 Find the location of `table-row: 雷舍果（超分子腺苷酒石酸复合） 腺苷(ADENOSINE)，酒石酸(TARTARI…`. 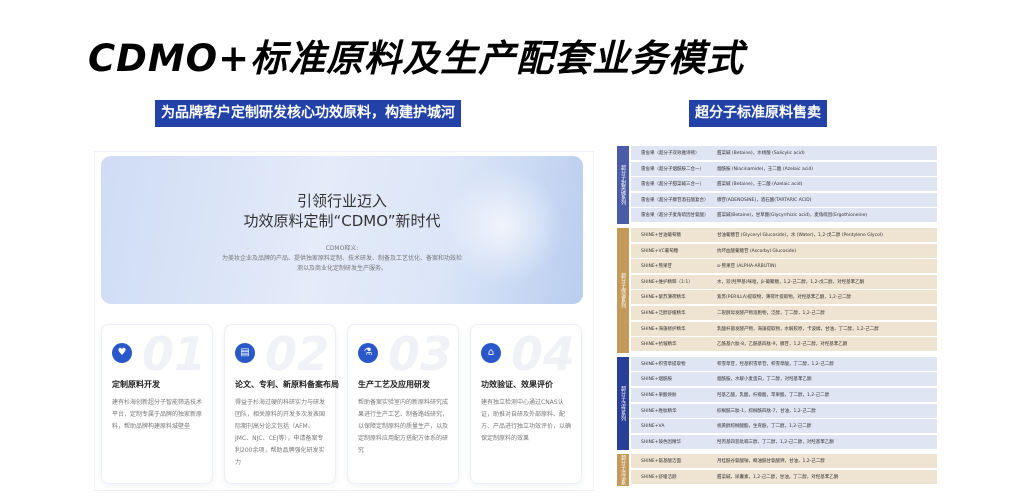

table-row: 雷舍果（超分子腺苷酒石酸复合） 腺苷(ADENOSINE)，酒石酸(TARTARI… is located at coordinates (784, 200).